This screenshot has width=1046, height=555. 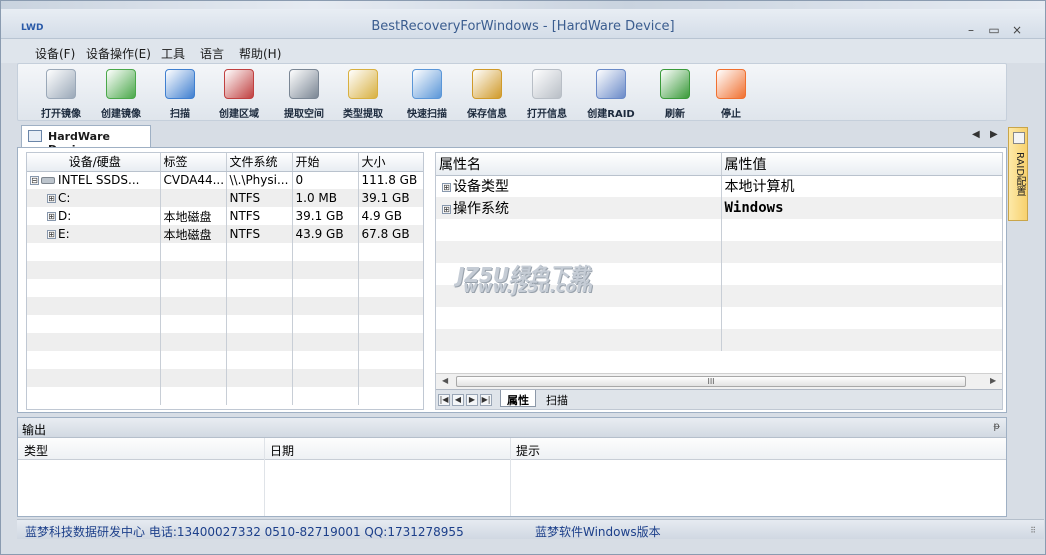 I want to click on column-device: 设备/硬盘, so click(x=94, y=162).